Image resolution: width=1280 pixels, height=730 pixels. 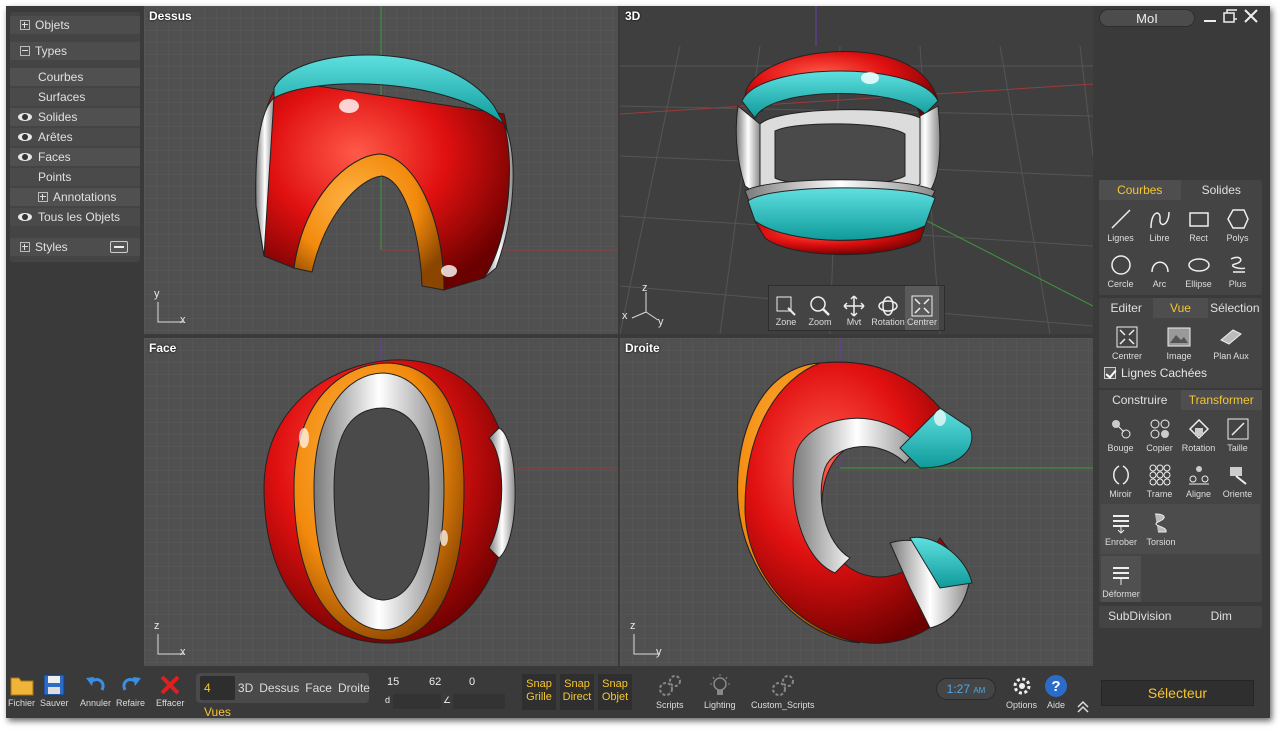 I want to click on tab-selection: Sélection, so click(x=1235, y=308).